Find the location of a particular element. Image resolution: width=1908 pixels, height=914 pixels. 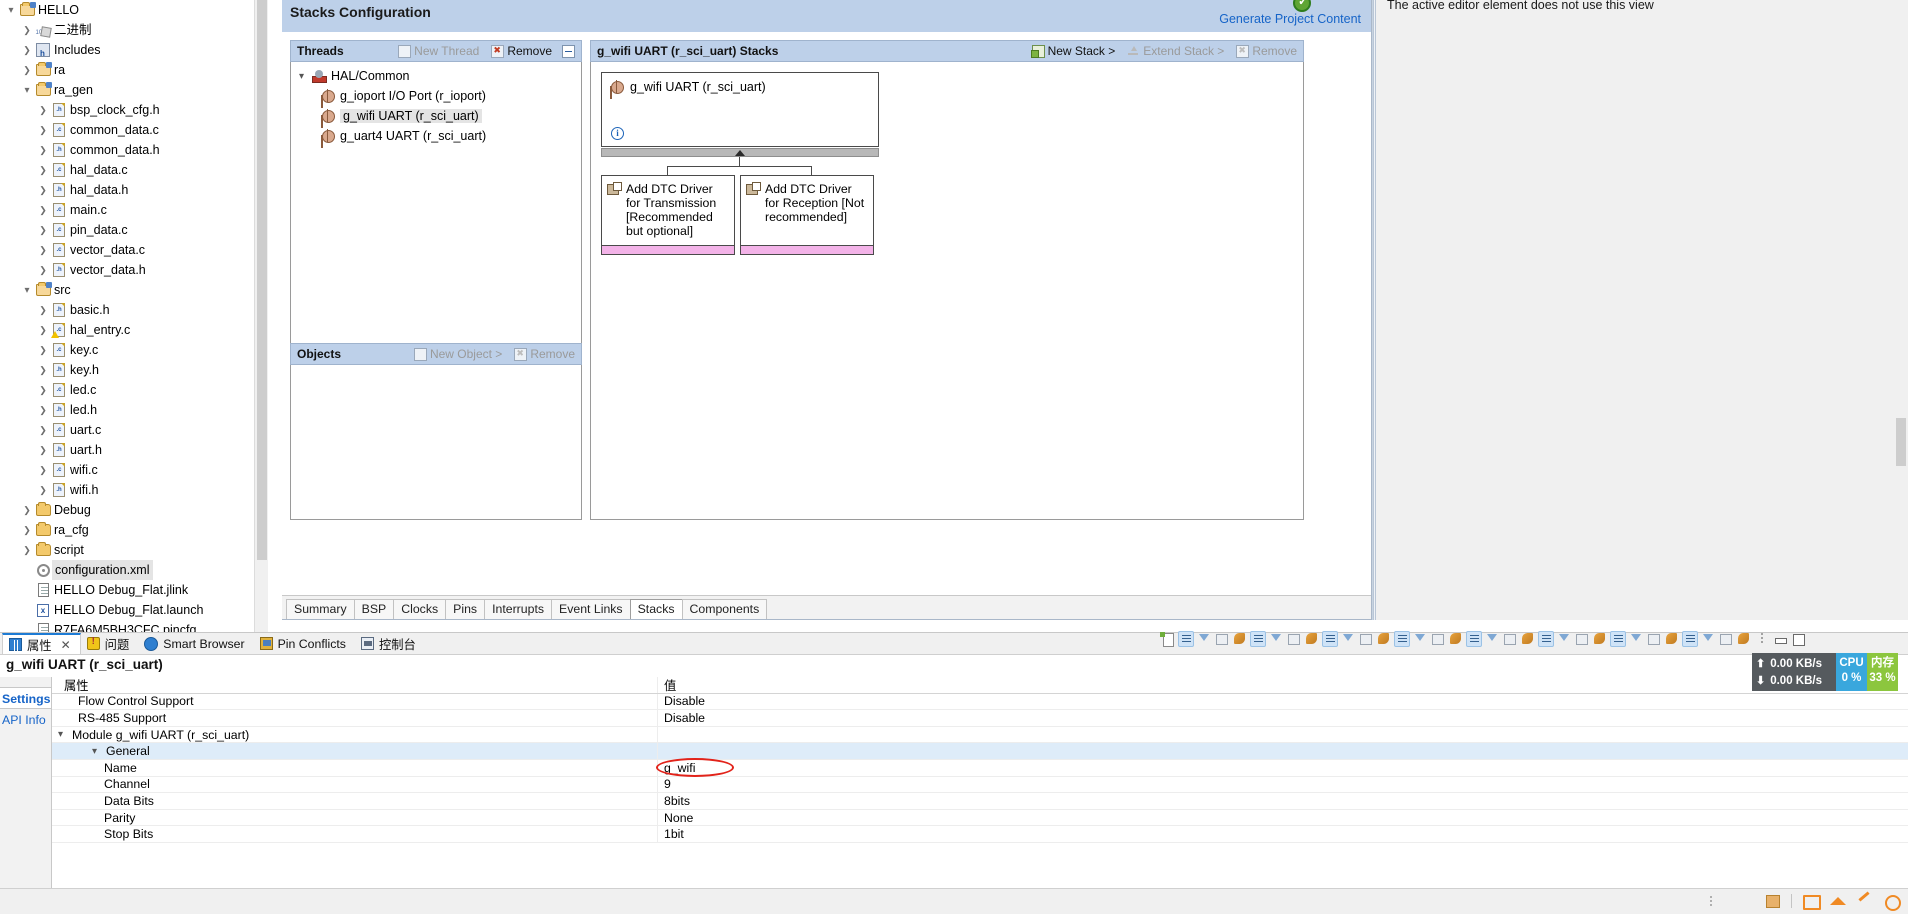

tree-item: ra_gen is located at coordinates (134, 90).